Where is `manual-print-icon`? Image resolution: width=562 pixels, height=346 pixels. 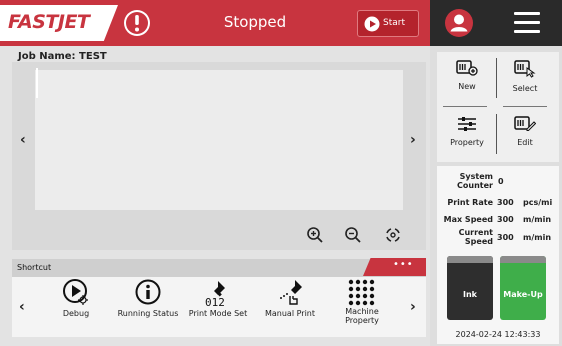
manual-print-icon is located at coordinates (291, 292).